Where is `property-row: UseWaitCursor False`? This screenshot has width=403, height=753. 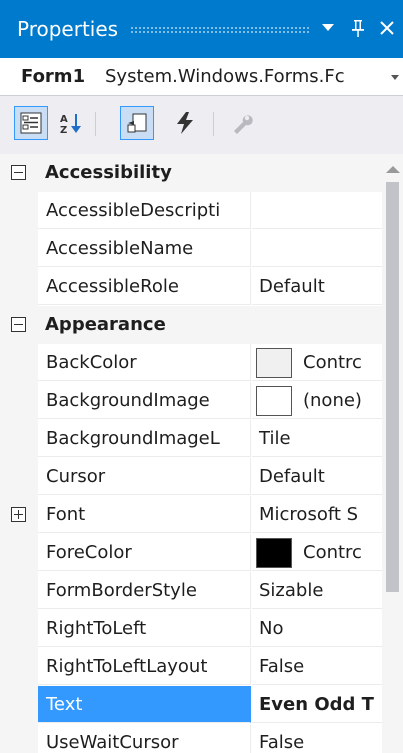 property-row: UseWaitCursor False is located at coordinates (191, 738).